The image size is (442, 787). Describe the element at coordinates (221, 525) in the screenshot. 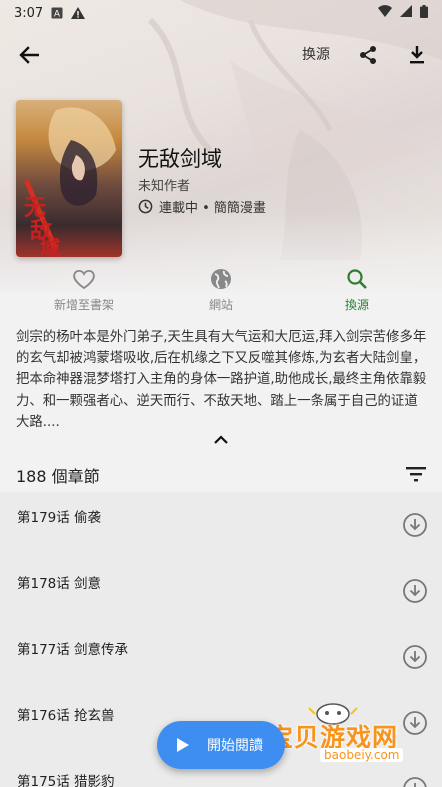

I see `chapter-row: 第179话 偷袭` at that location.